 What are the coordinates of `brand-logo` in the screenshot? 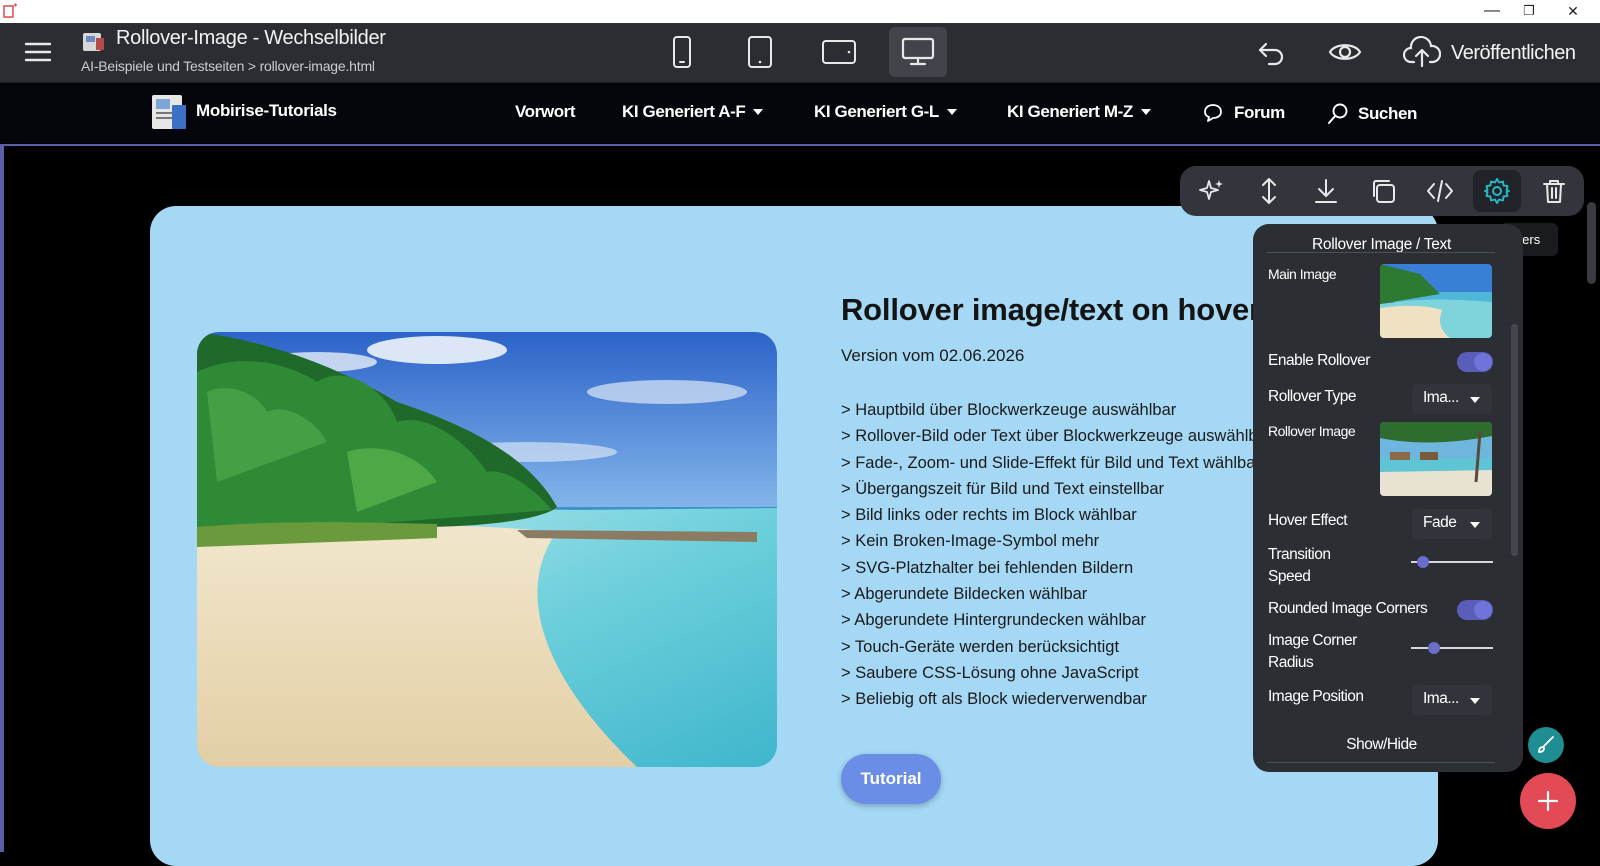 It's located at (169, 113).